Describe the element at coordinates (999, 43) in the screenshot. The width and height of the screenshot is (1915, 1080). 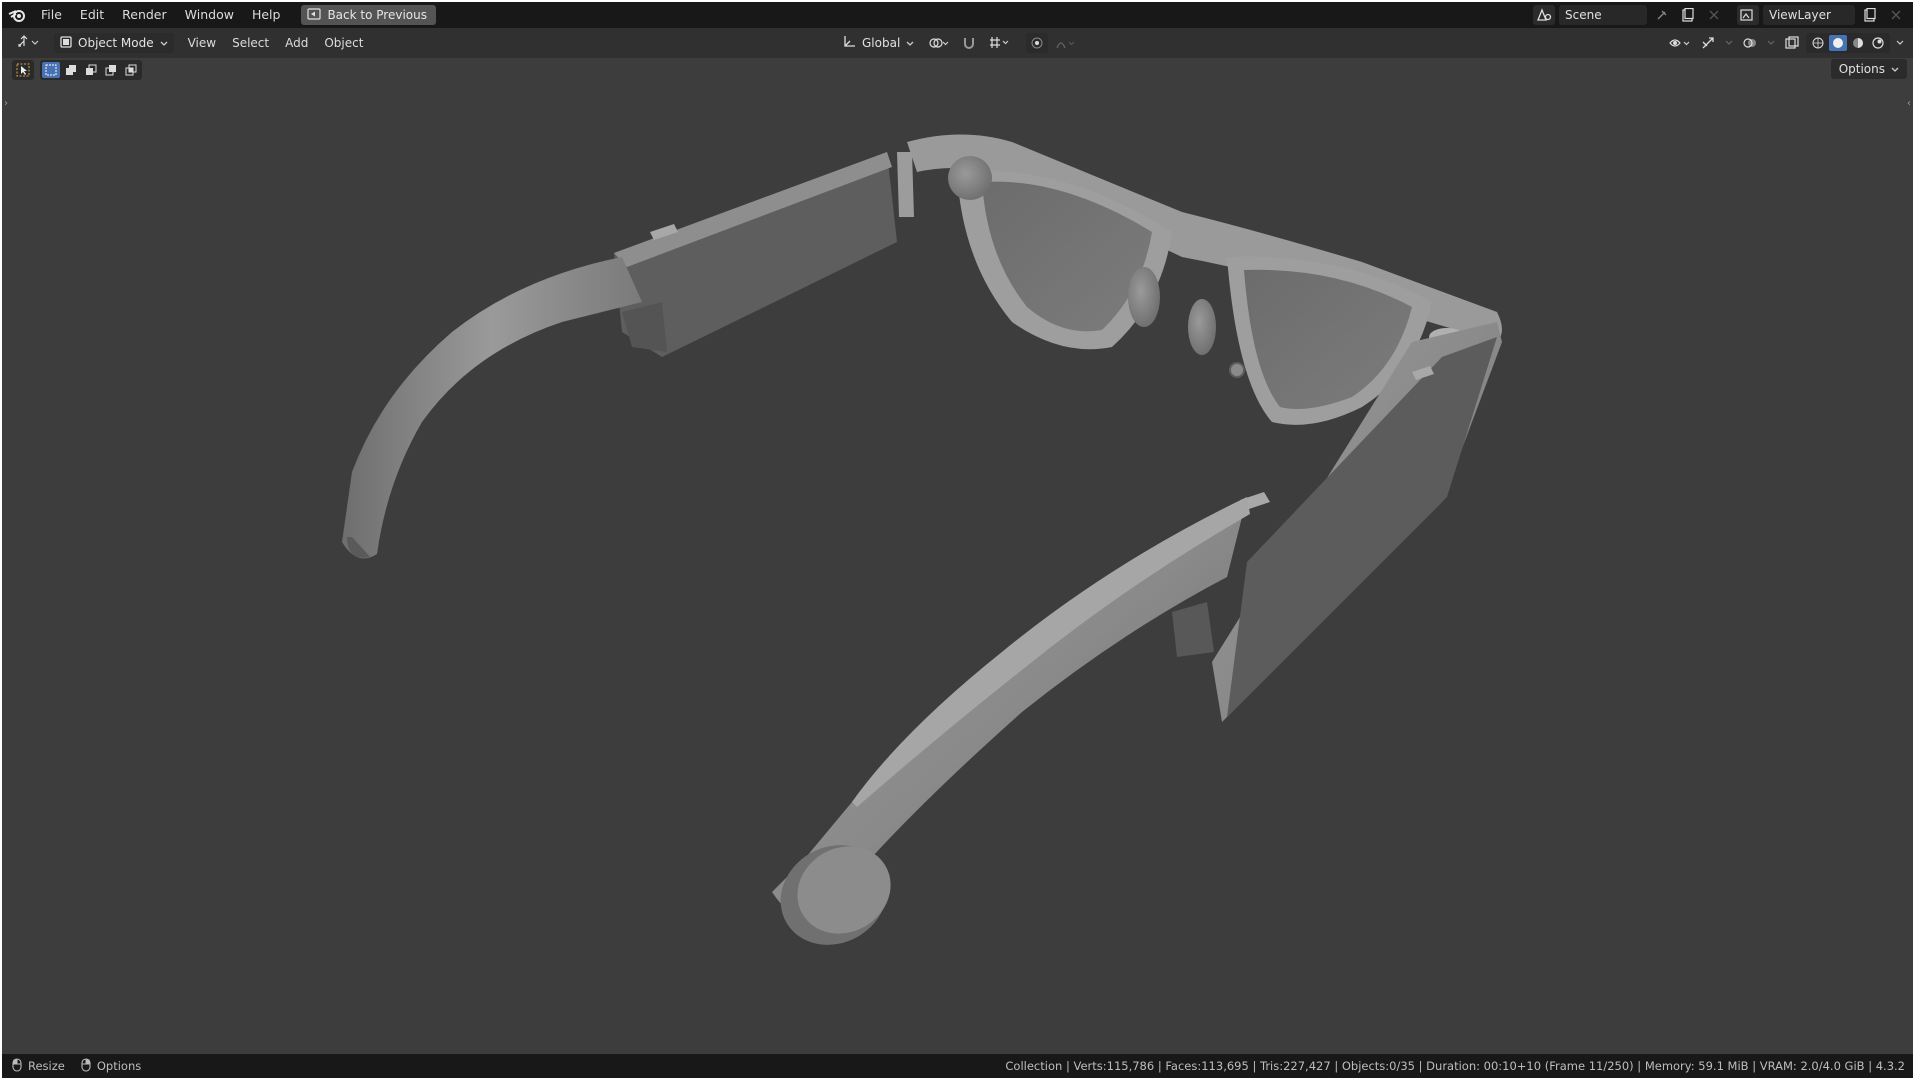
I see `snap-increment-icon` at that location.